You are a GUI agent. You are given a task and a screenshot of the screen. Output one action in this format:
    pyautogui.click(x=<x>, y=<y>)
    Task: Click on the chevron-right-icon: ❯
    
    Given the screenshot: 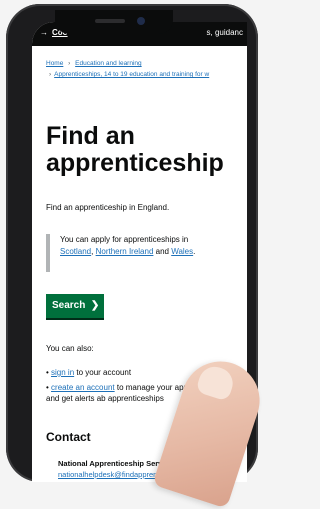 What is the action you would take?
    pyautogui.click(x=94, y=305)
    